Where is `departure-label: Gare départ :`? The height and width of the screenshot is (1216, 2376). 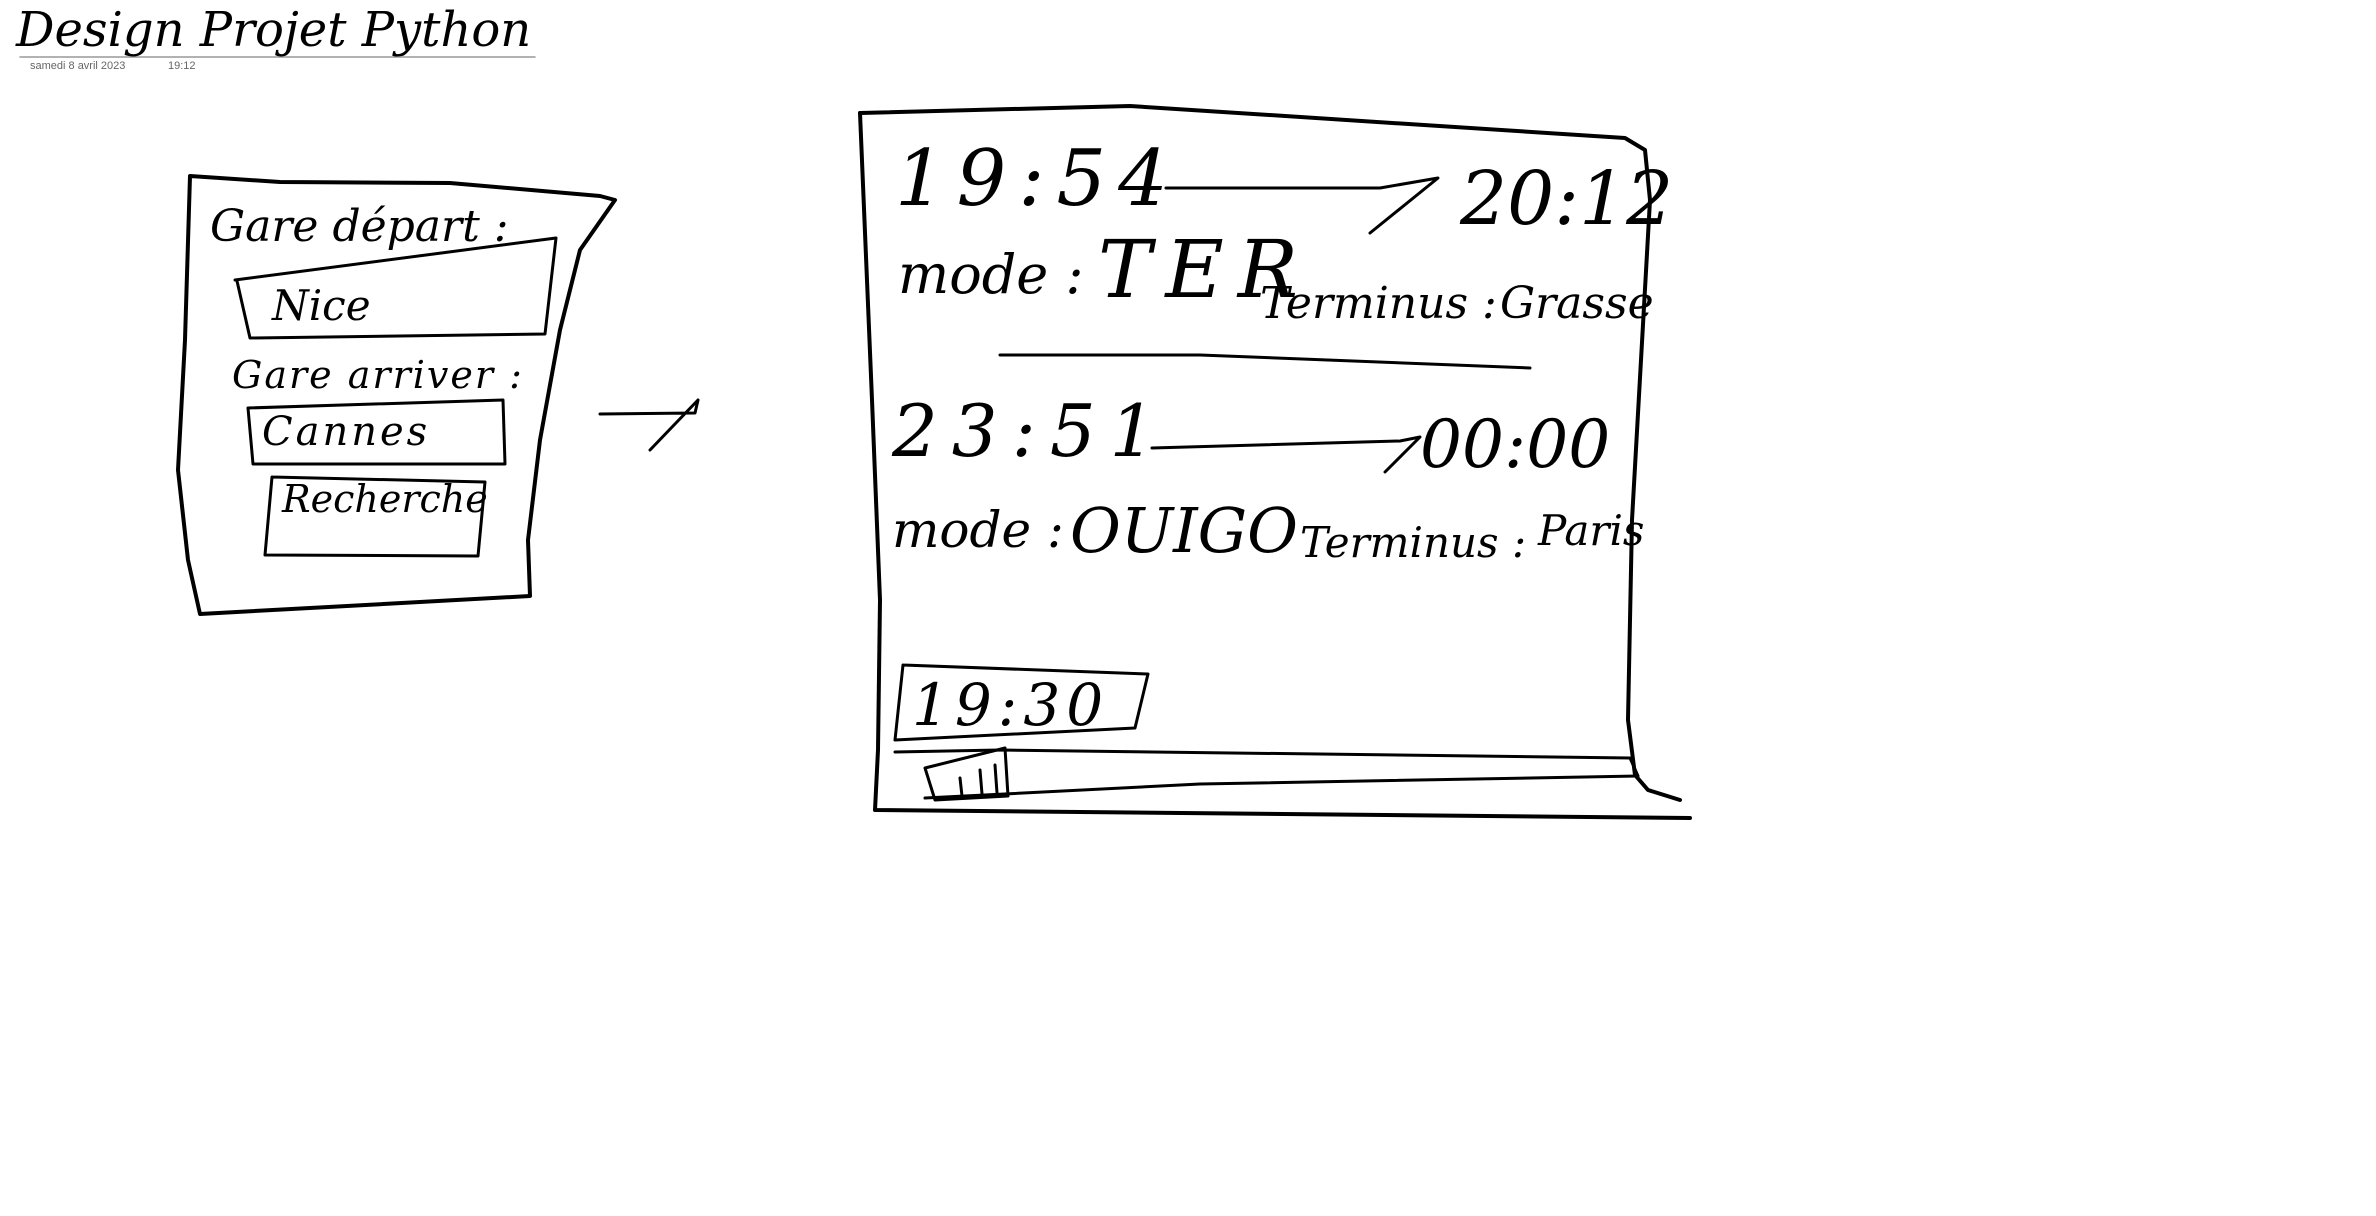 departure-label: Gare départ : is located at coordinates (359, 226).